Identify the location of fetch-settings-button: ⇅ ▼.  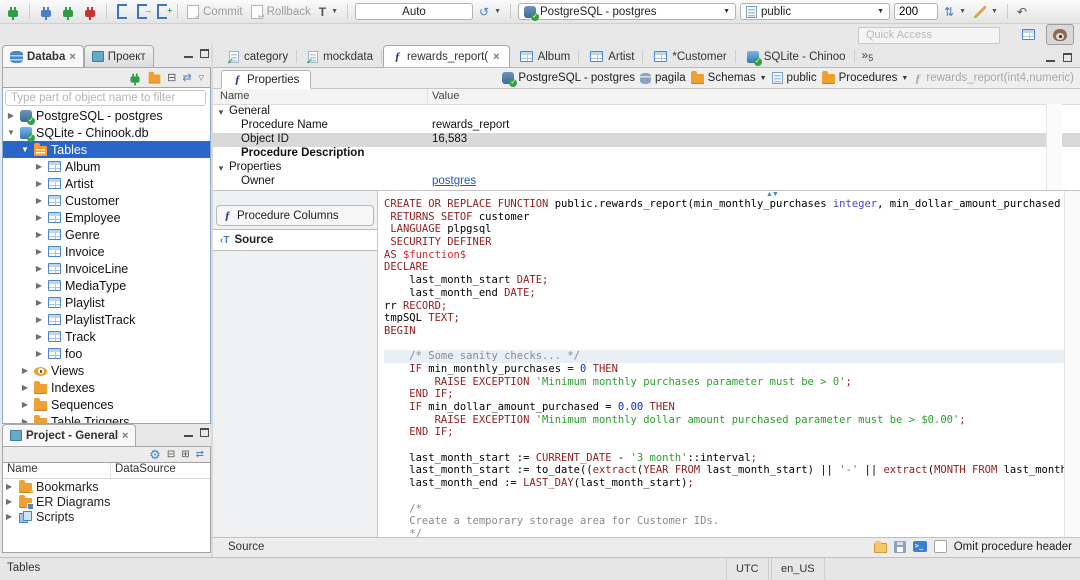
(955, 12).